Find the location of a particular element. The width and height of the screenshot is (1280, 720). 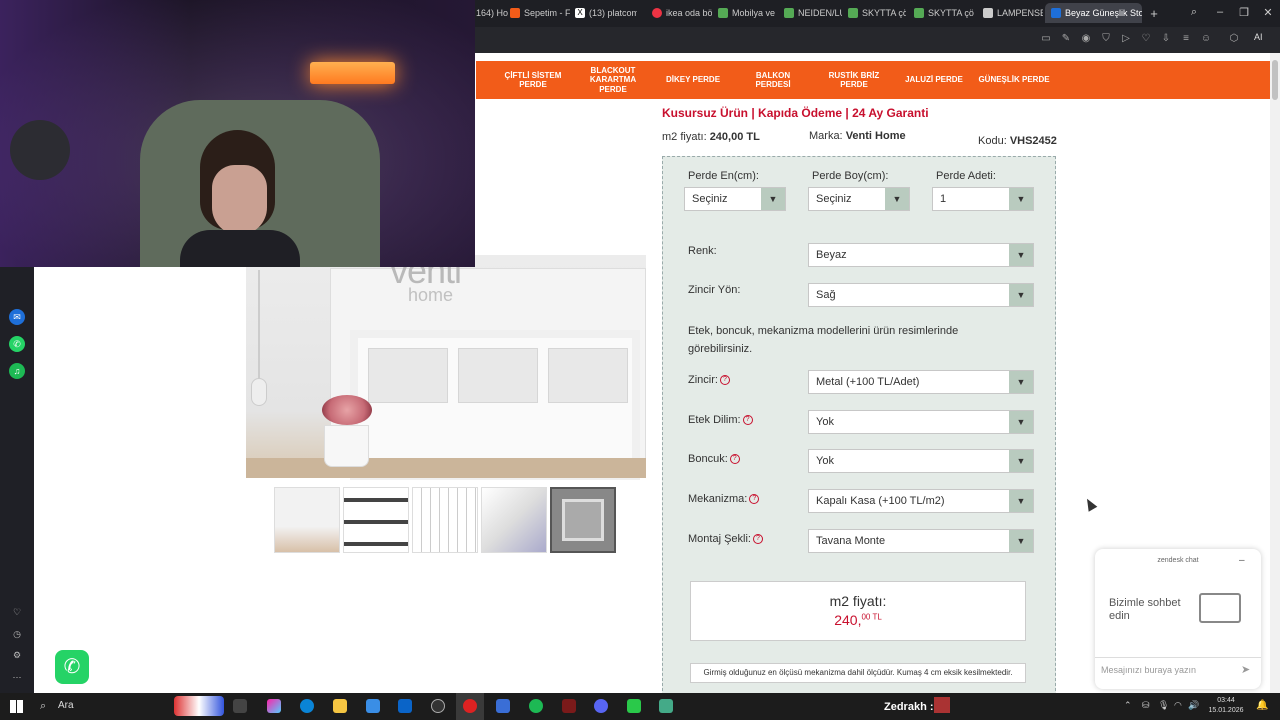

chevron-down-icon: ▼ is located at coordinates (1021, 382).